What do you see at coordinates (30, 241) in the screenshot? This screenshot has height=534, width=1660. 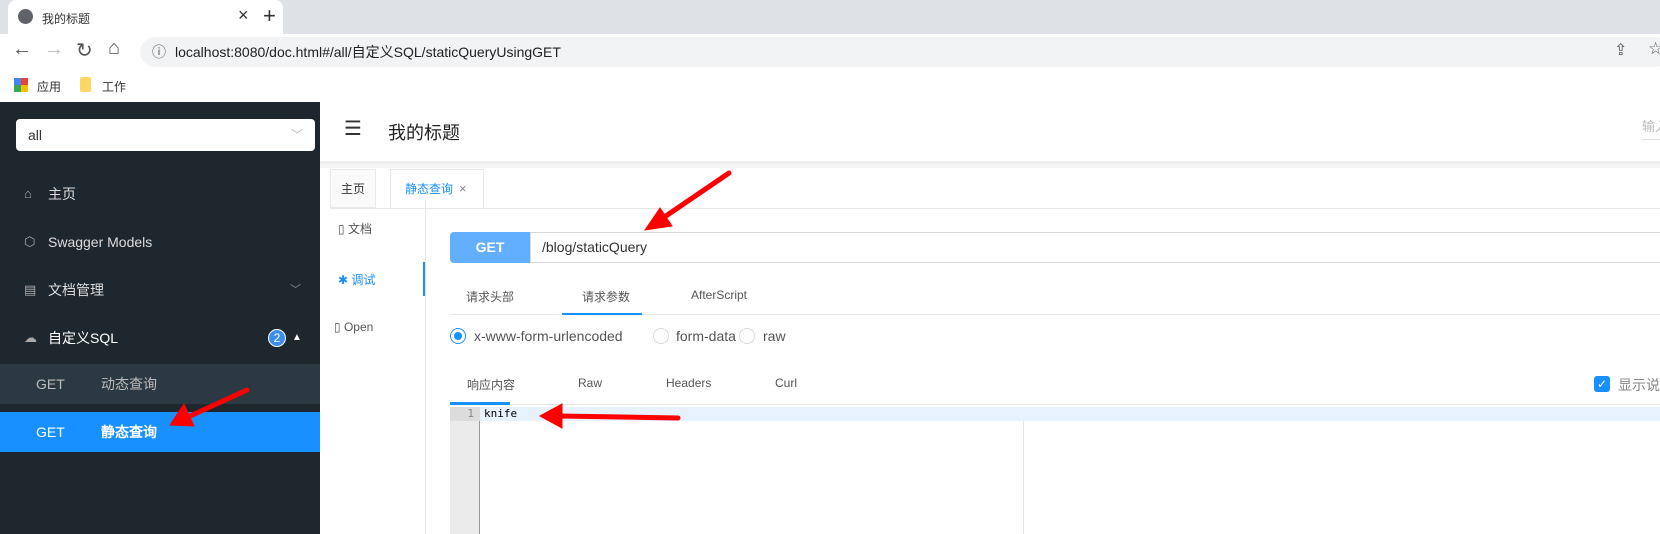 I see `cube-icon: ⬡` at bounding box center [30, 241].